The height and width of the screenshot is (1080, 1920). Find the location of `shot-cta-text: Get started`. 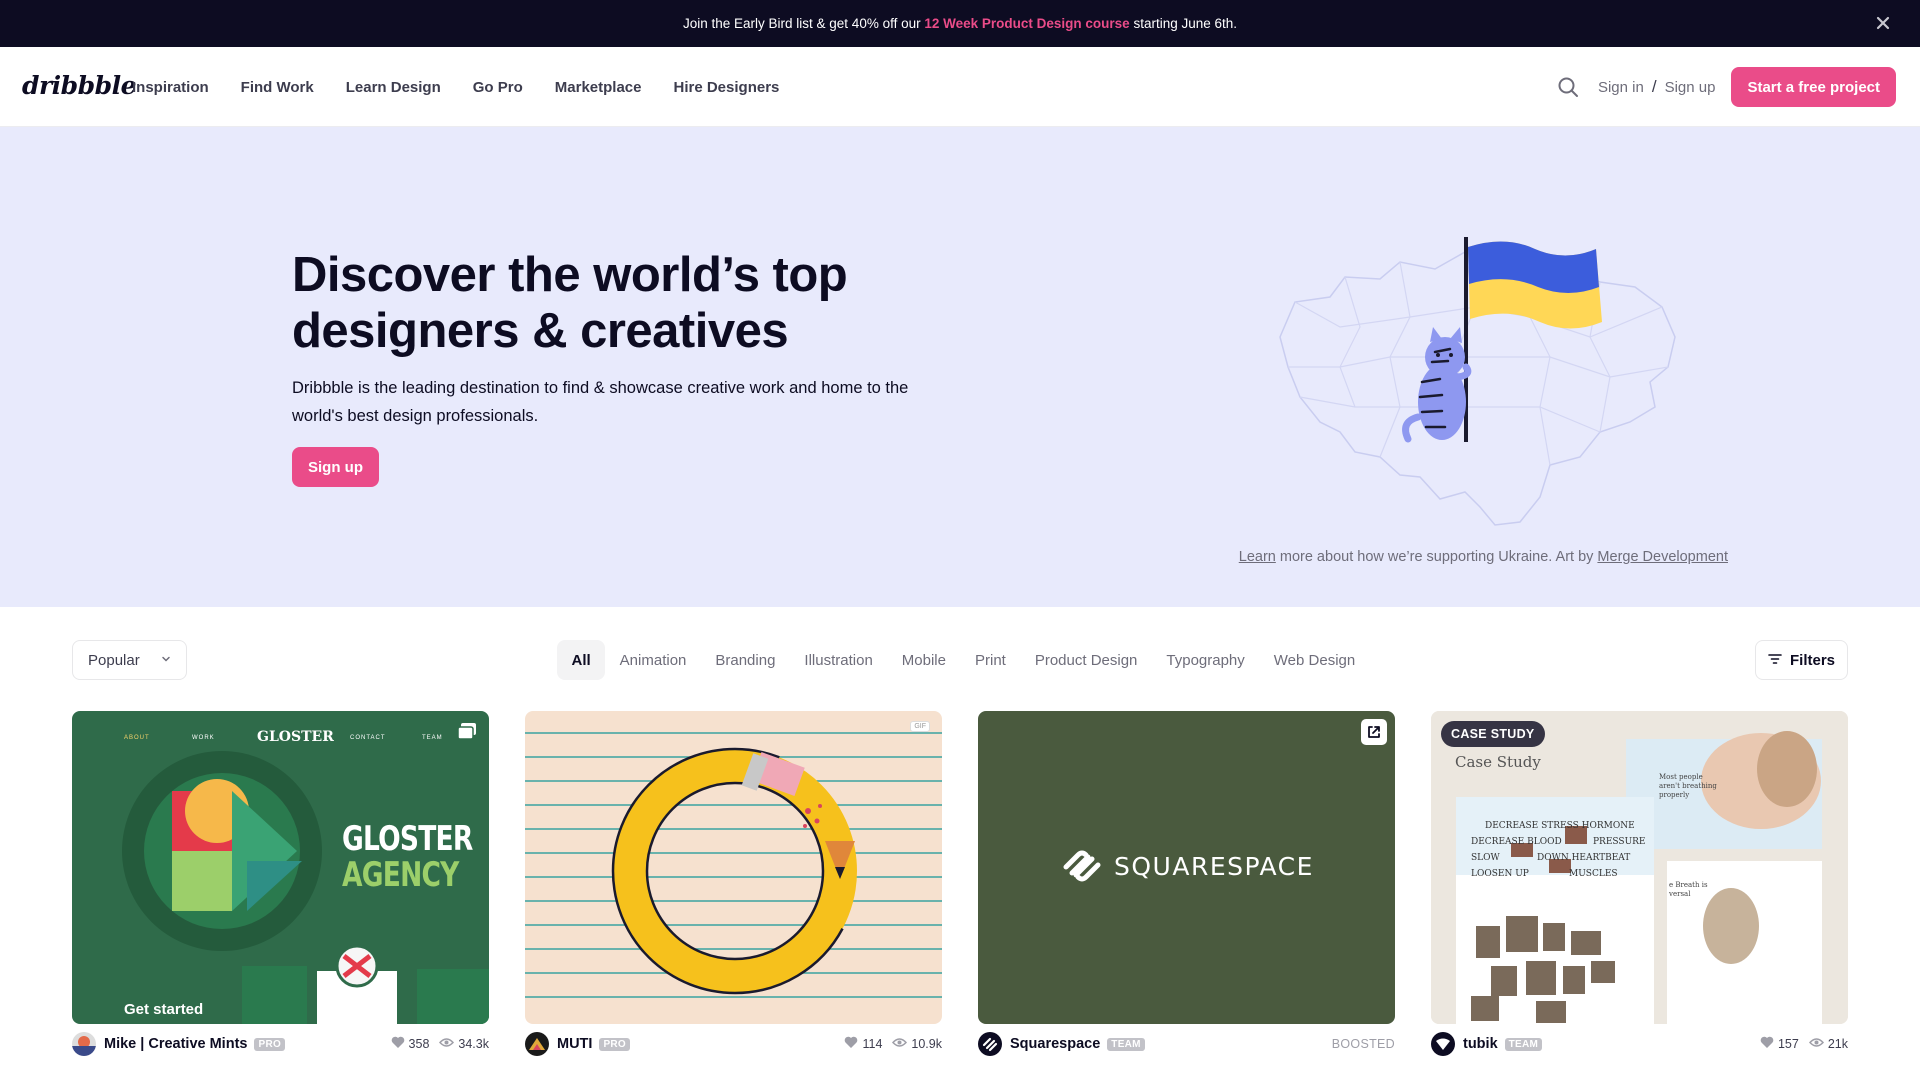

shot-cta-text: Get started is located at coordinates (164, 1009).